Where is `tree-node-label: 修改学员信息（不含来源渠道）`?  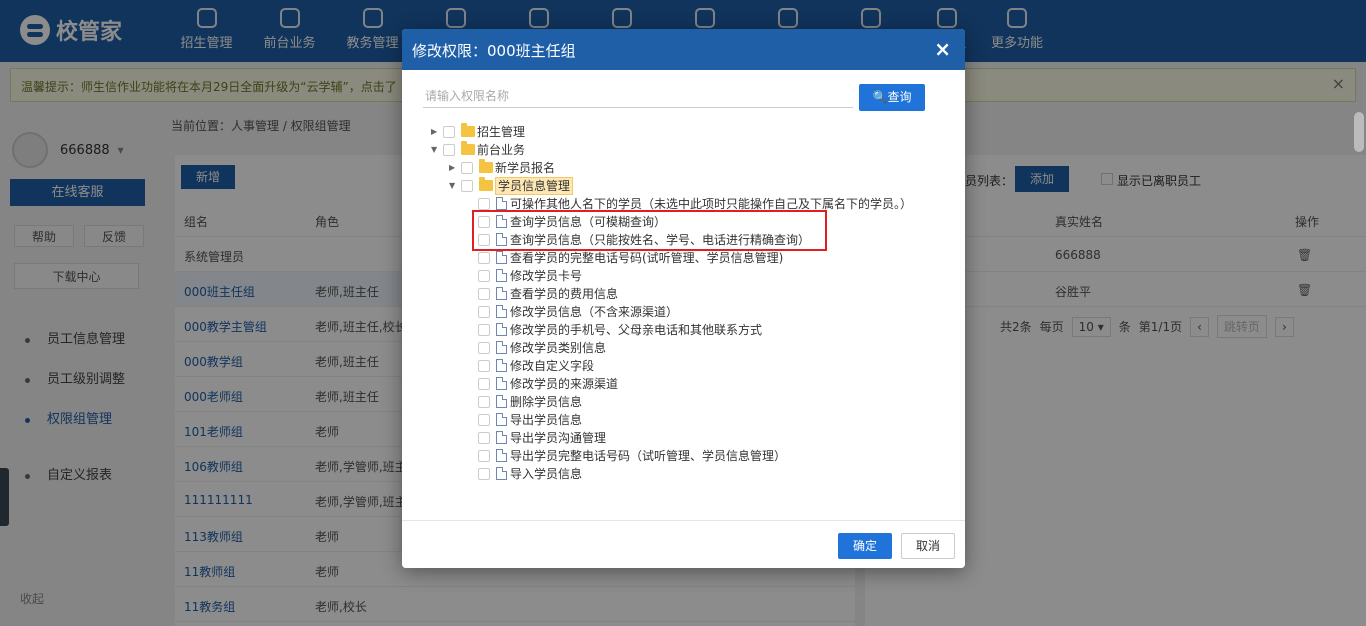
tree-node-label: 修改学员信息（不含来源渠道） is located at coordinates (594, 312).